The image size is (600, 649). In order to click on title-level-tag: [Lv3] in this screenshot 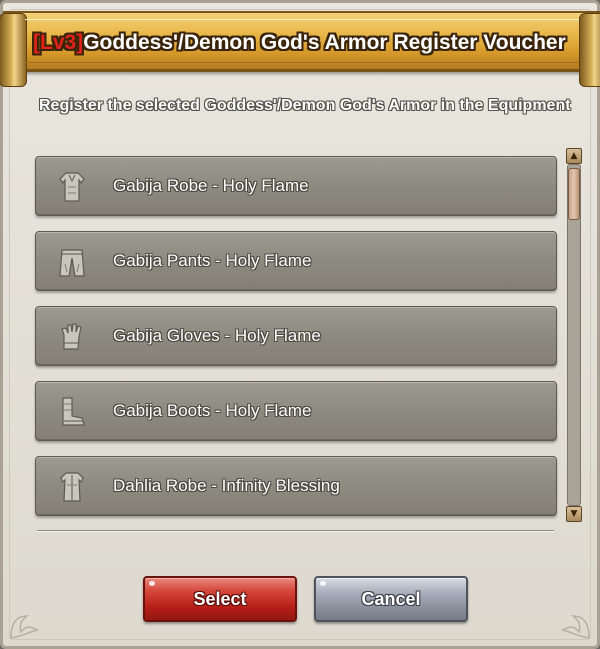, I will do `click(58, 42)`.